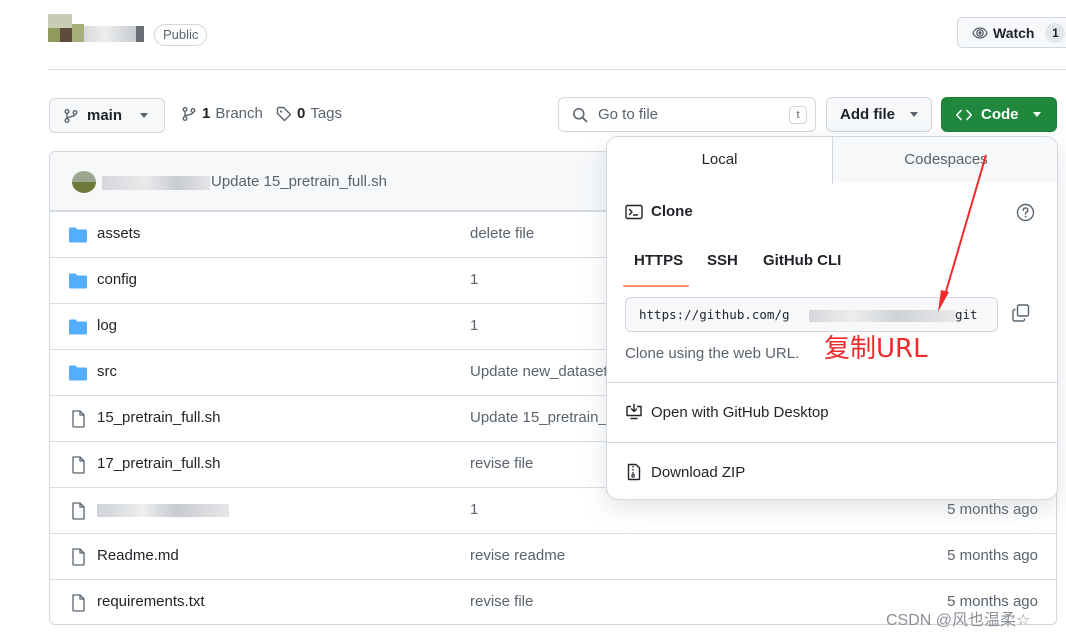  I want to click on annotation-arrow, so click(962, 233).